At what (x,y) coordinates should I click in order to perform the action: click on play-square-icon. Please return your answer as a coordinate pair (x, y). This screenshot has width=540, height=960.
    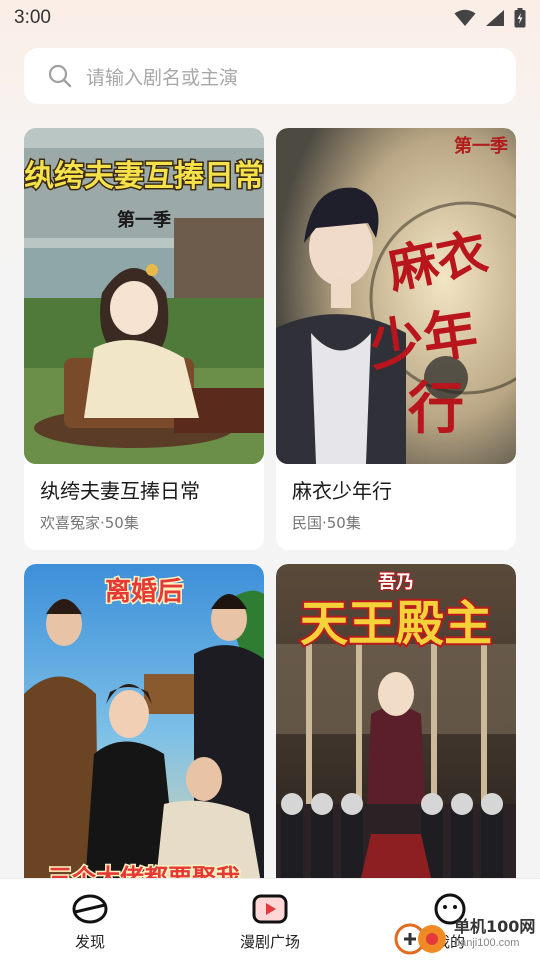
    Looking at the image, I should click on (270, 909).